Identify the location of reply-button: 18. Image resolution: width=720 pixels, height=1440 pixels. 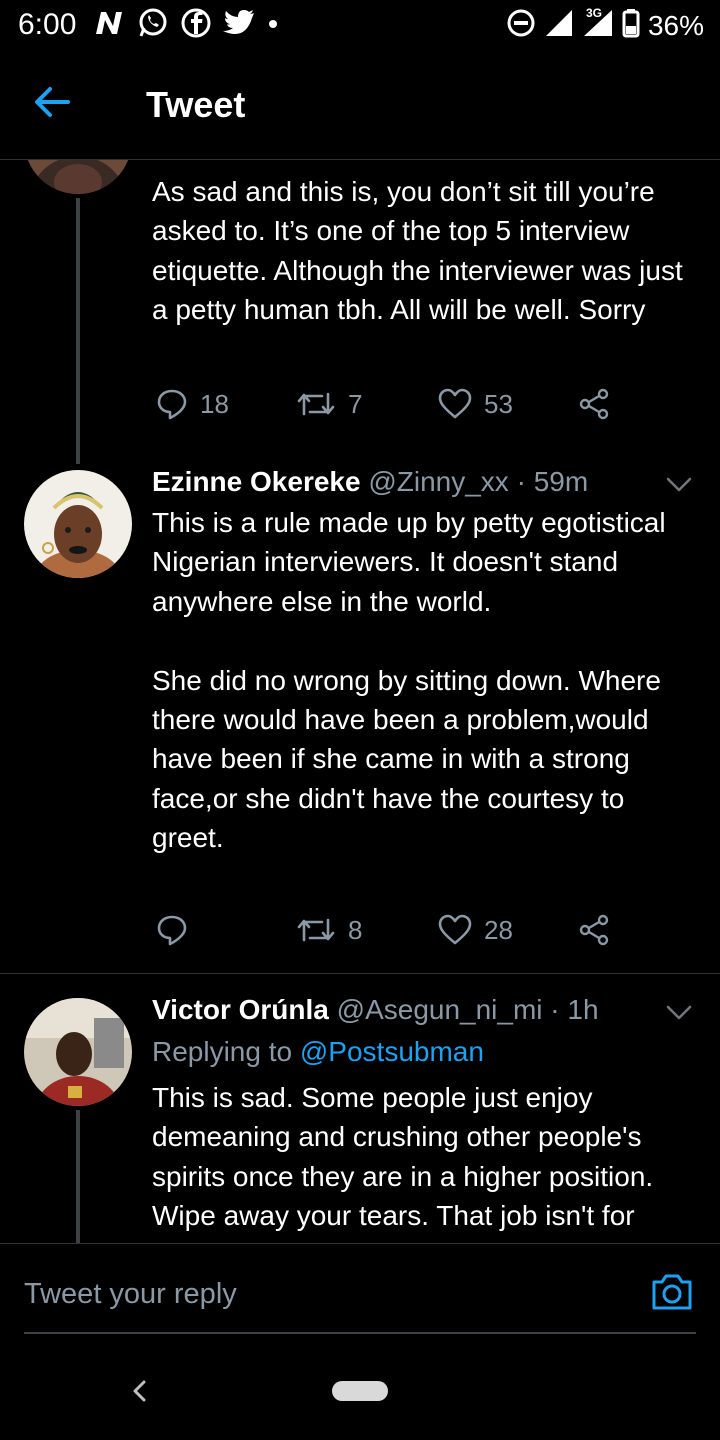
(192, 404).